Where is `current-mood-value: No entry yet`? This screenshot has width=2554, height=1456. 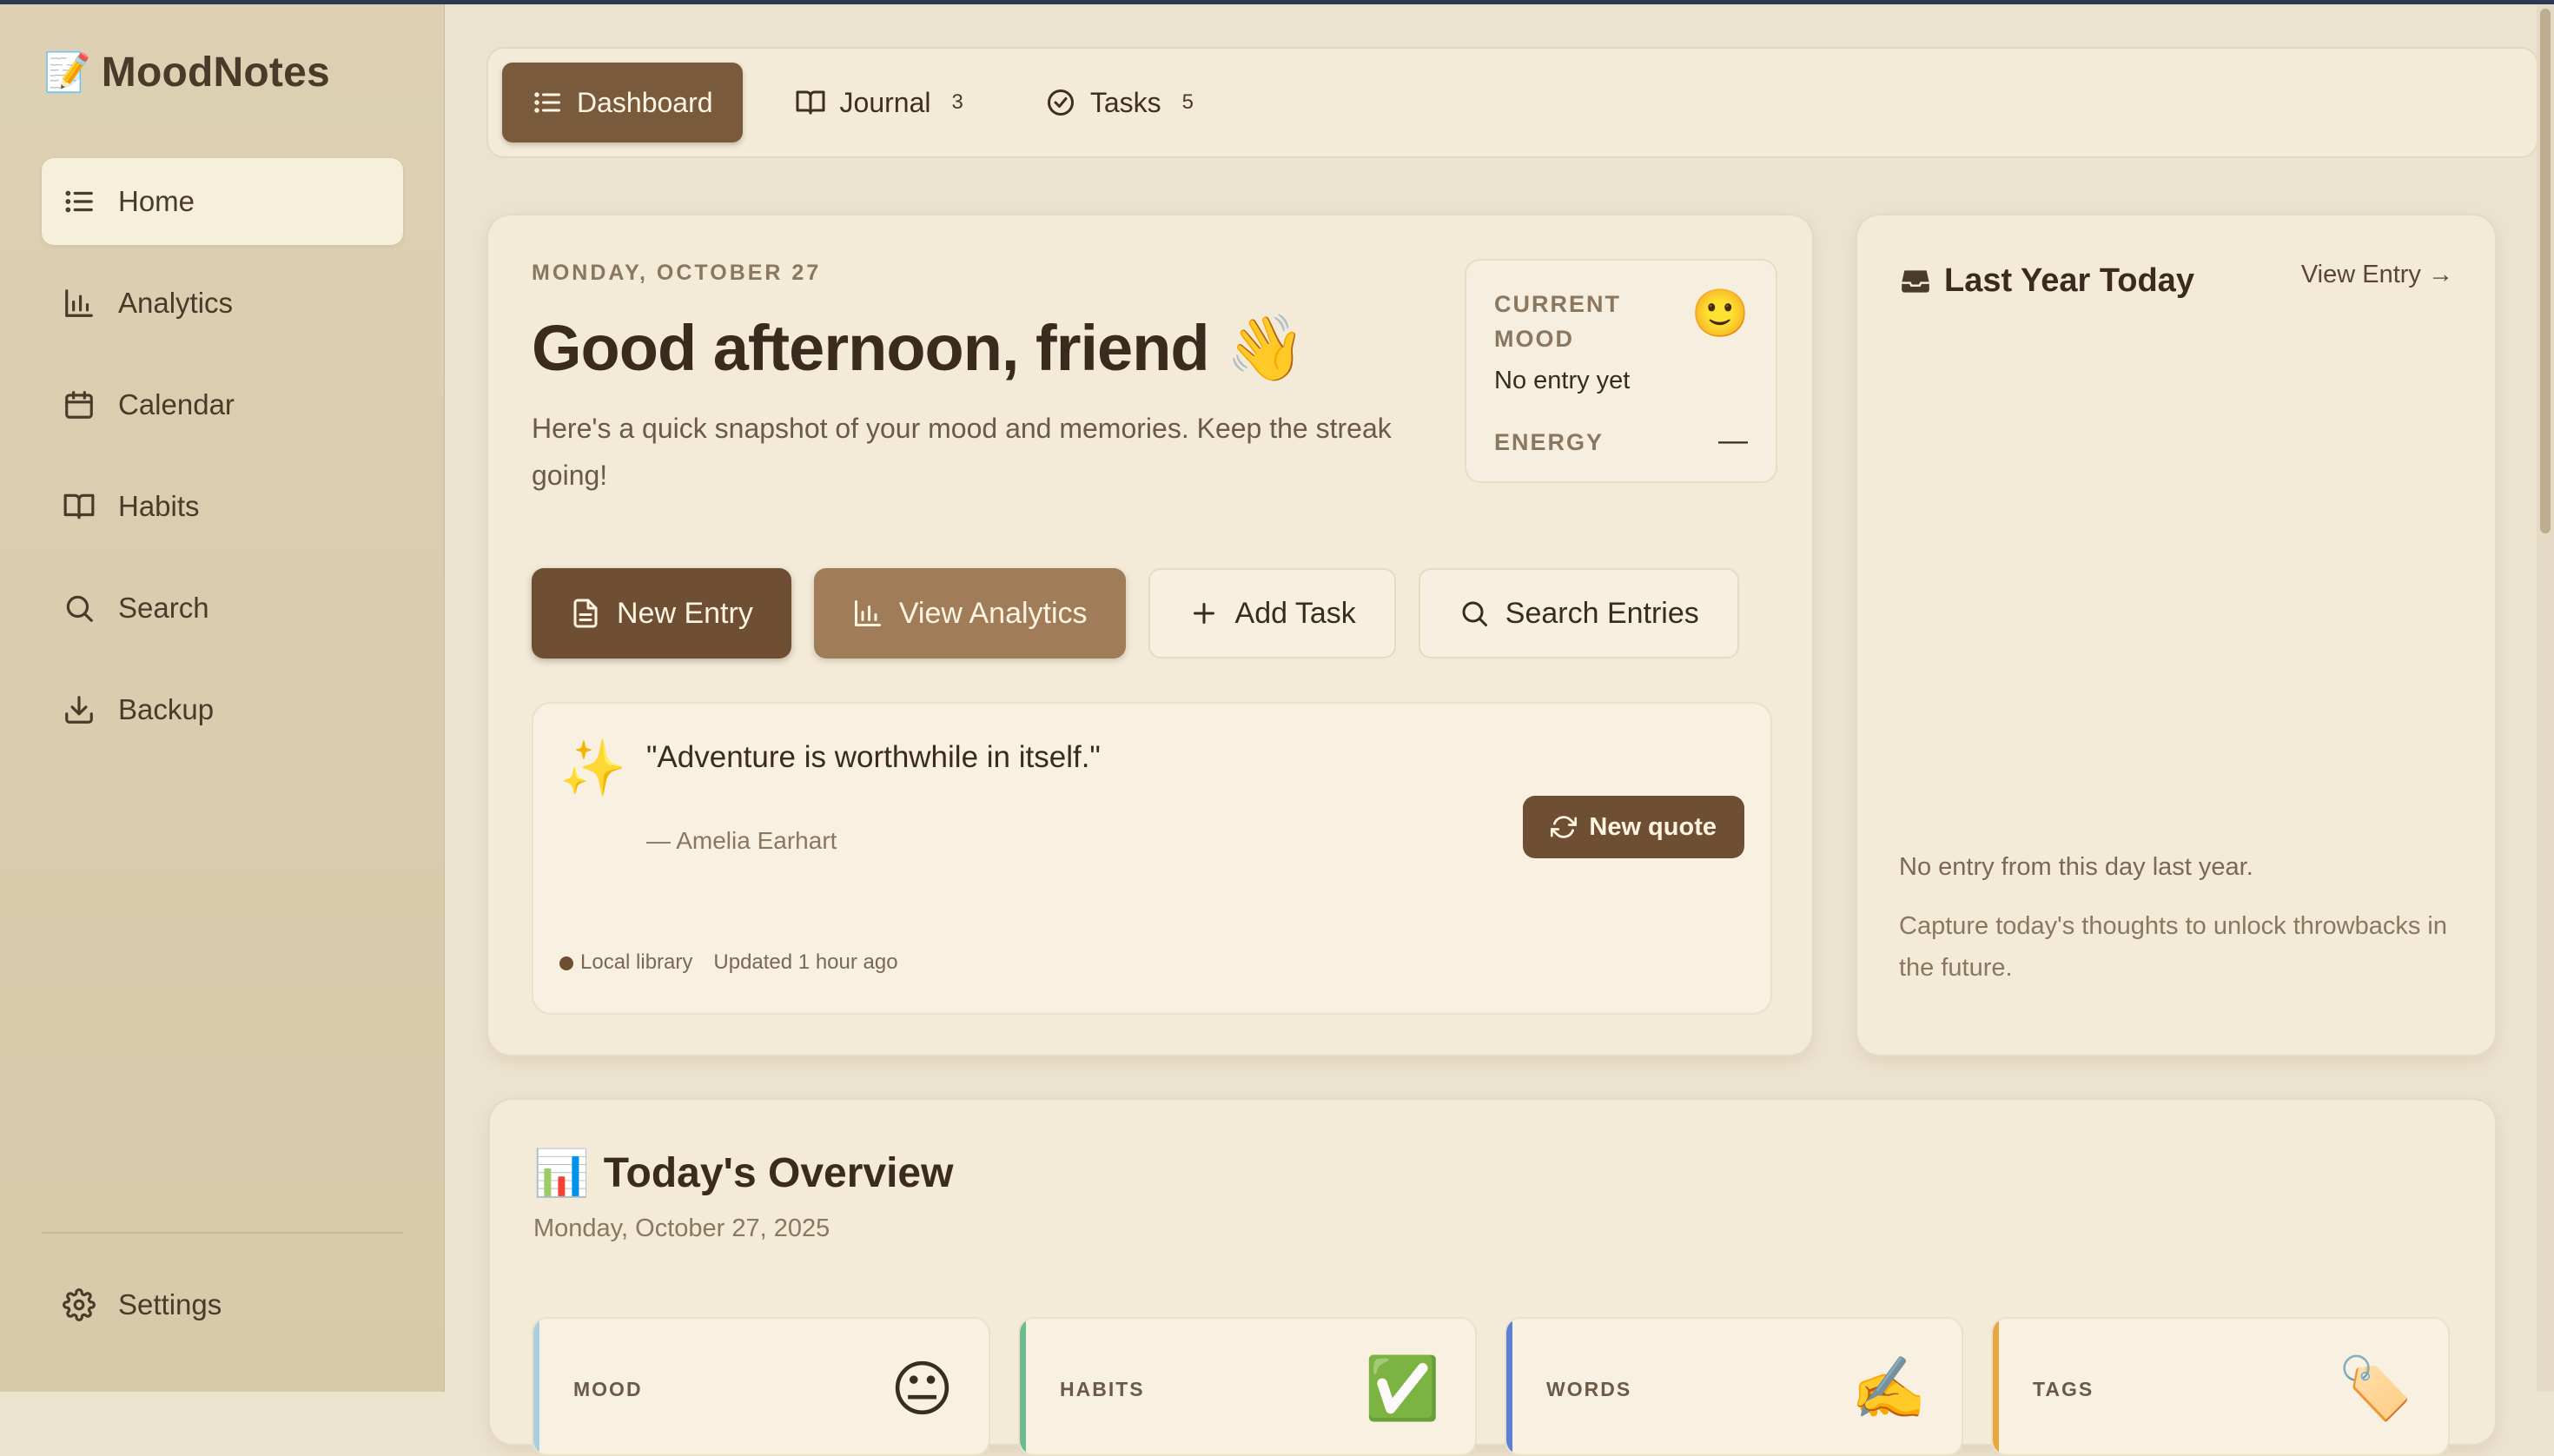
current-mood-value: No entry yet is located at coordinates (1563, 380).